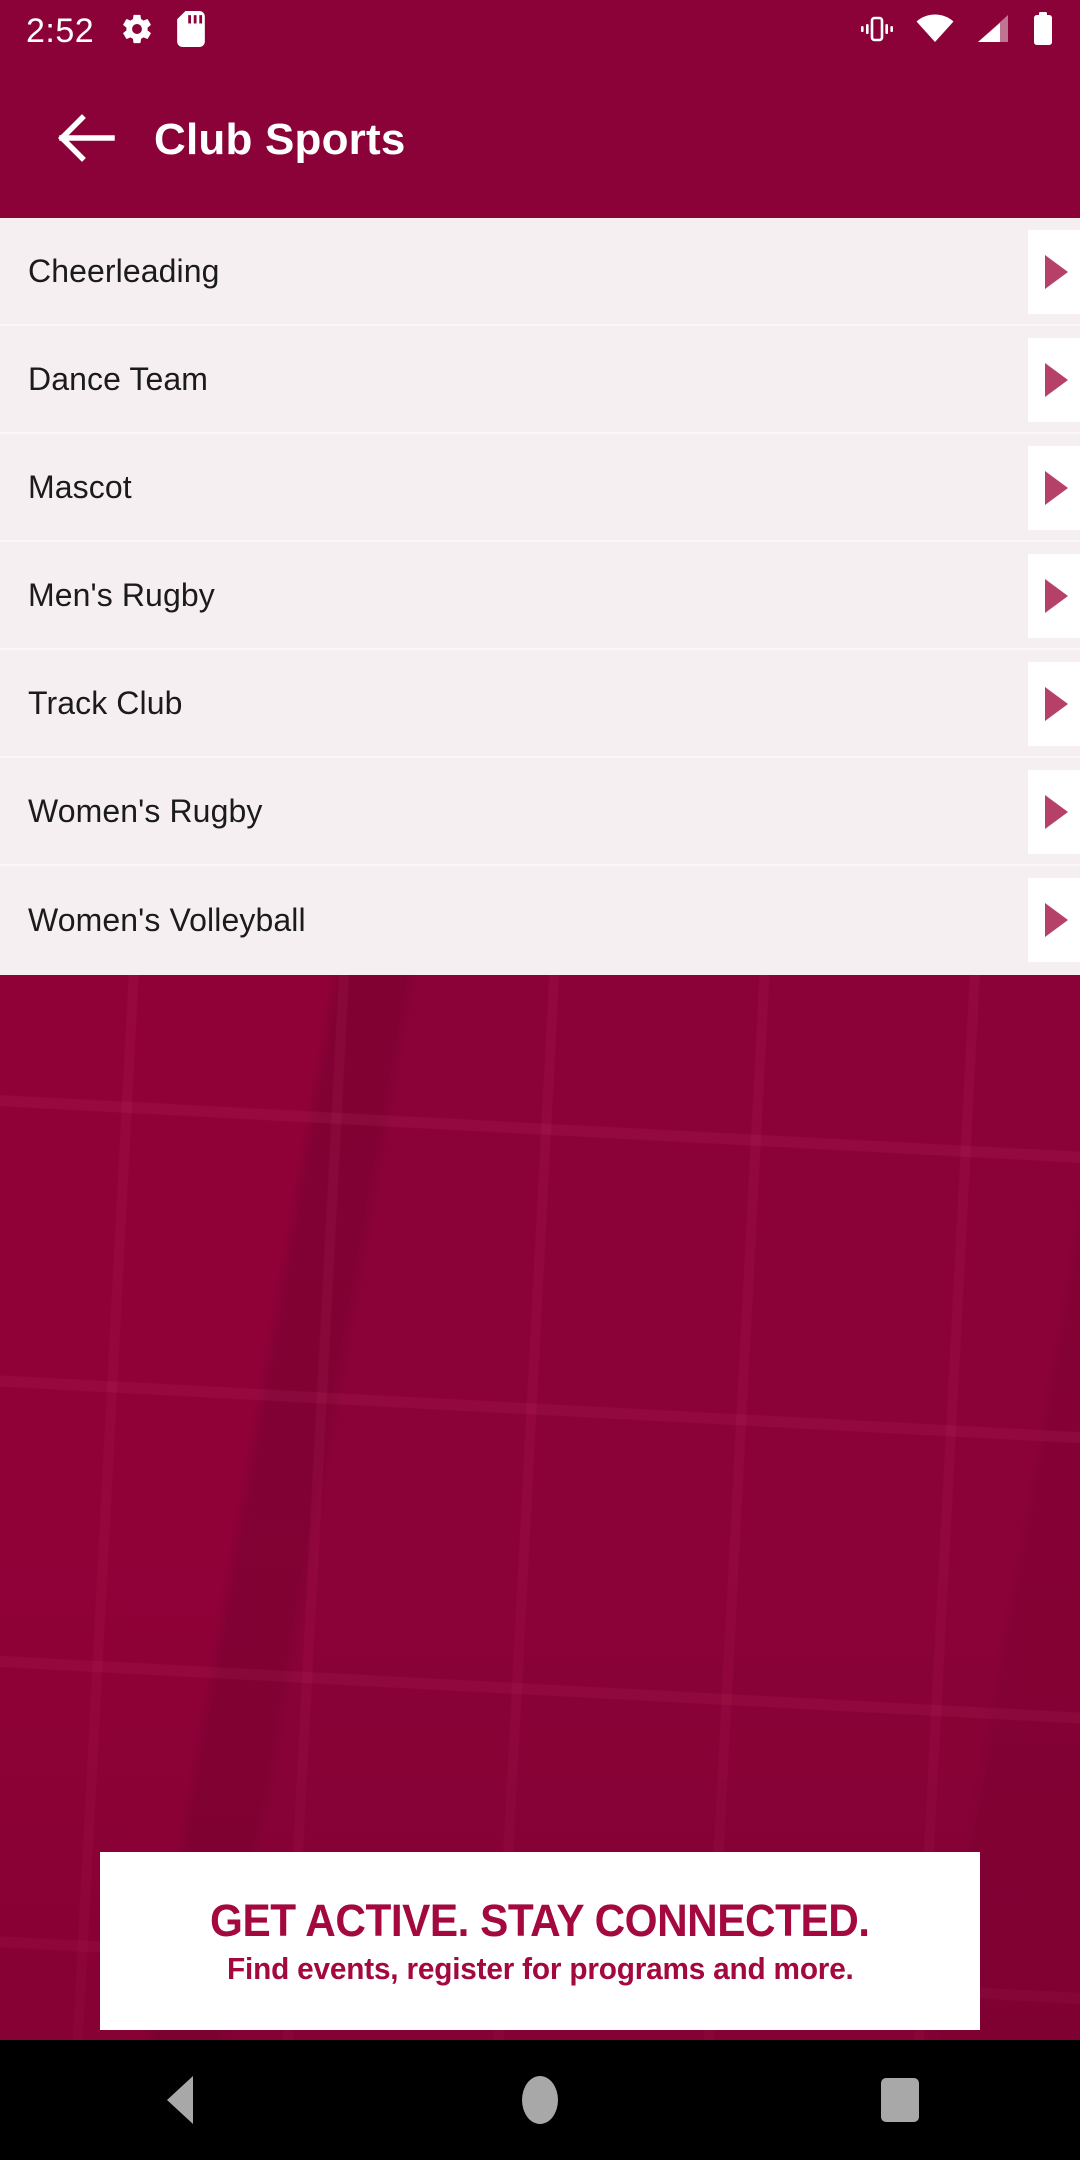 This screenshot has height=2160, width=1080. What do you see at coordinates (540, 488) in the screenshot?
I see `list-item: Mascot` at bounding box center [540, 488].